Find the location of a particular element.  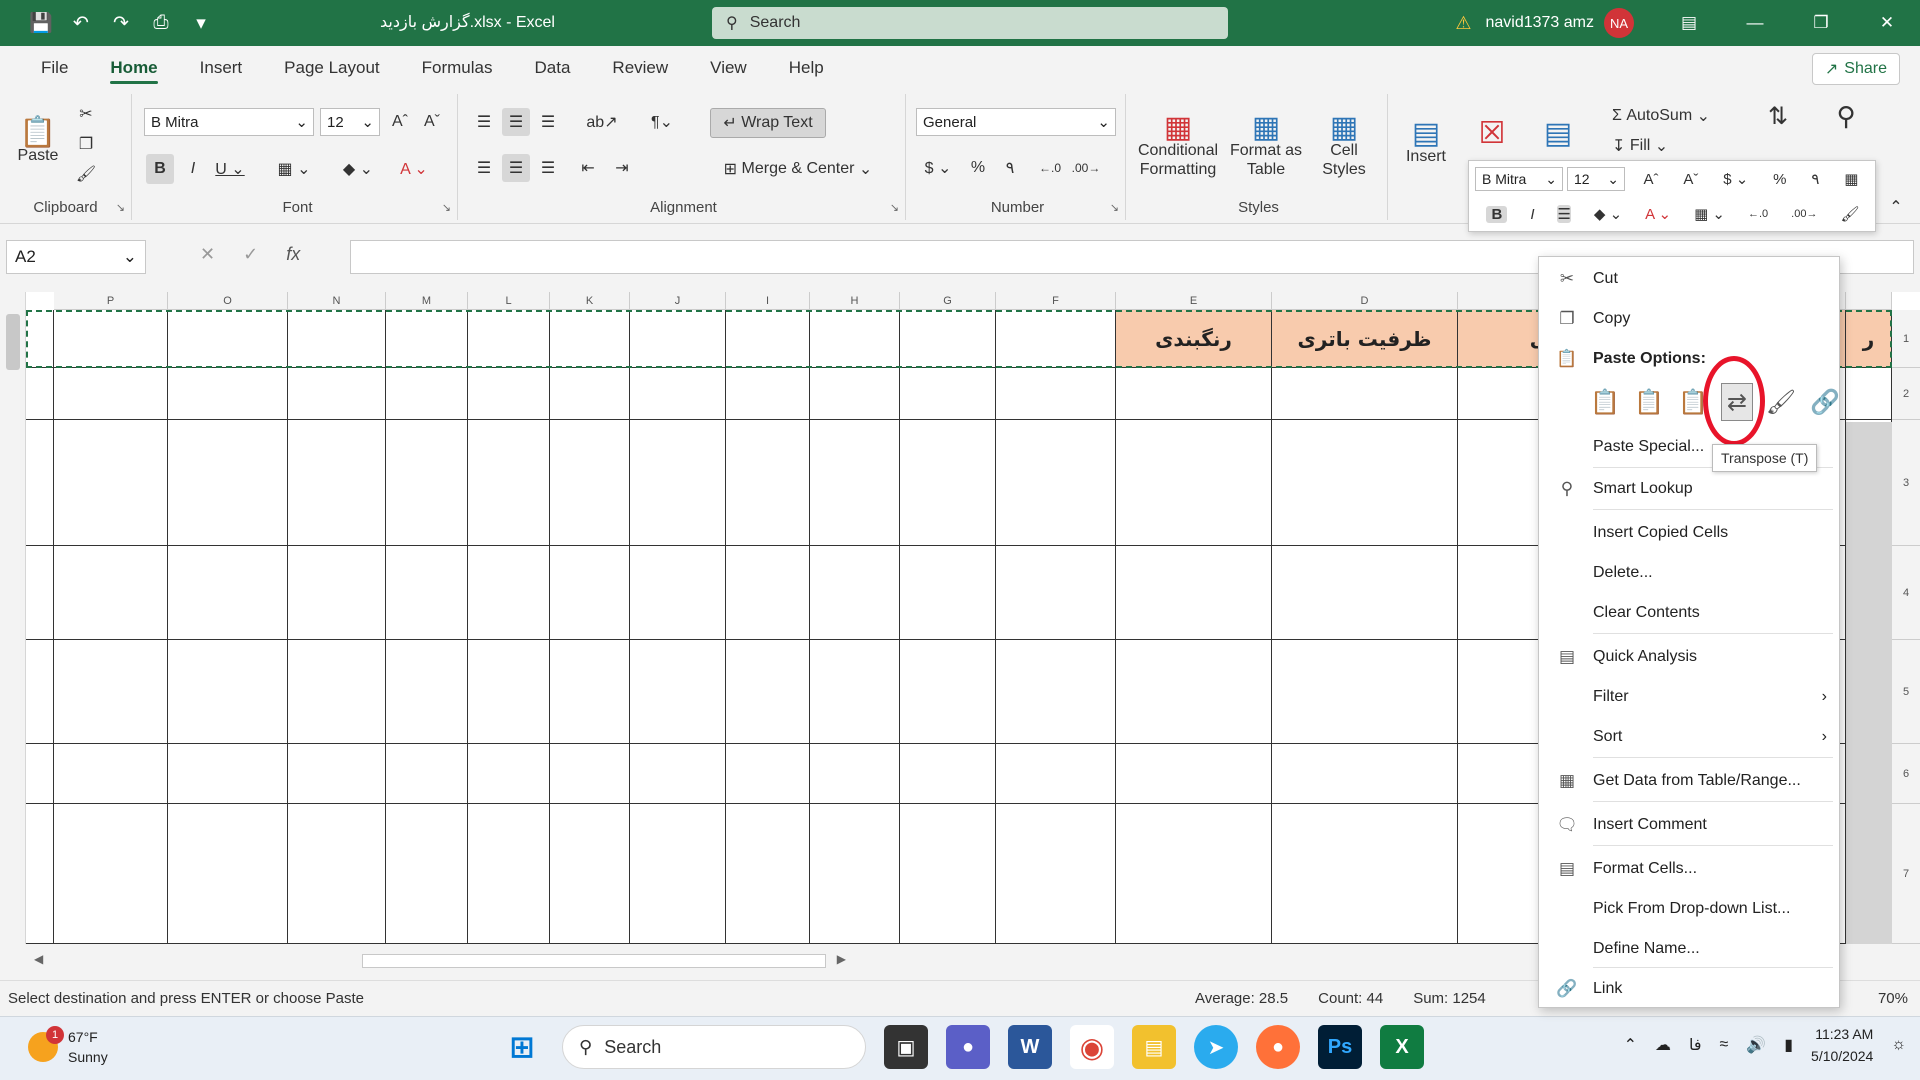

row-header: 2 is located at coordinates (1906, 394).